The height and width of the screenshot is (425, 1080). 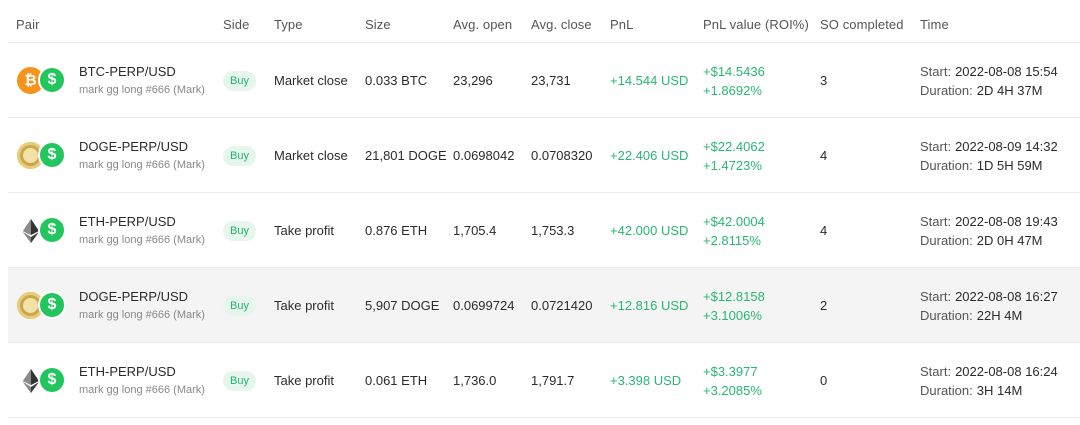 I want to click on time-cell: Start: 2022-08-08 16:27 Duration: 22H 4M, so click(x=989, y=305).